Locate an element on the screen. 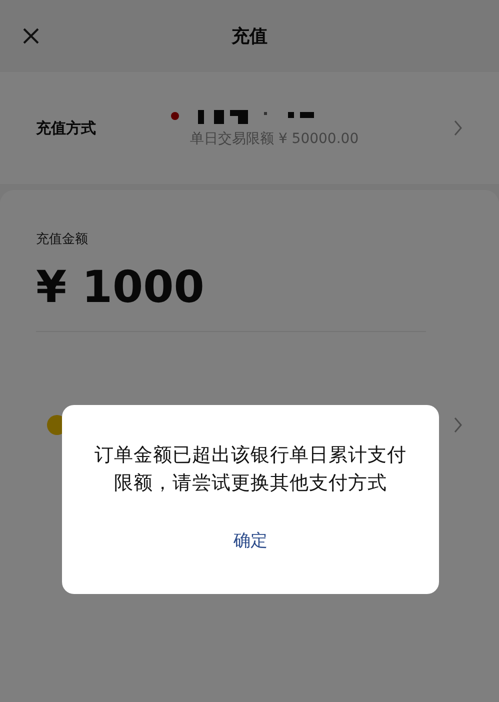 The width and height of the screenshot is (499, 702). confirm-button: 确定 is located at coordinates (251, 540).